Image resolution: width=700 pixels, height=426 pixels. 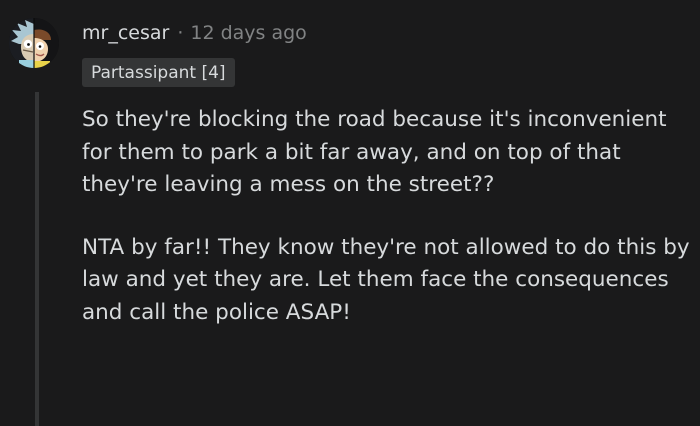 I want to click on comment-header: mr_cesar · 12 days ago, so click(x=194, y=33).